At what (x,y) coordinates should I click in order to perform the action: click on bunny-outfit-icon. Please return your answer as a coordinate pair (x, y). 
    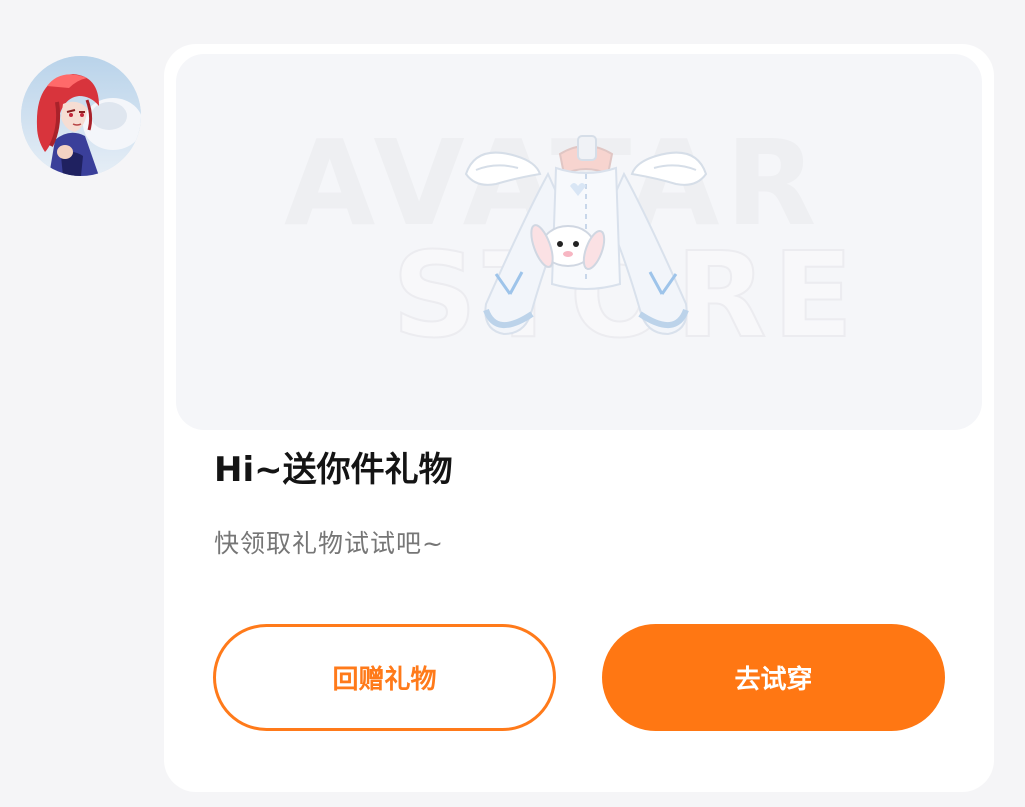
    Looking at the image, I should click on (586, 235).